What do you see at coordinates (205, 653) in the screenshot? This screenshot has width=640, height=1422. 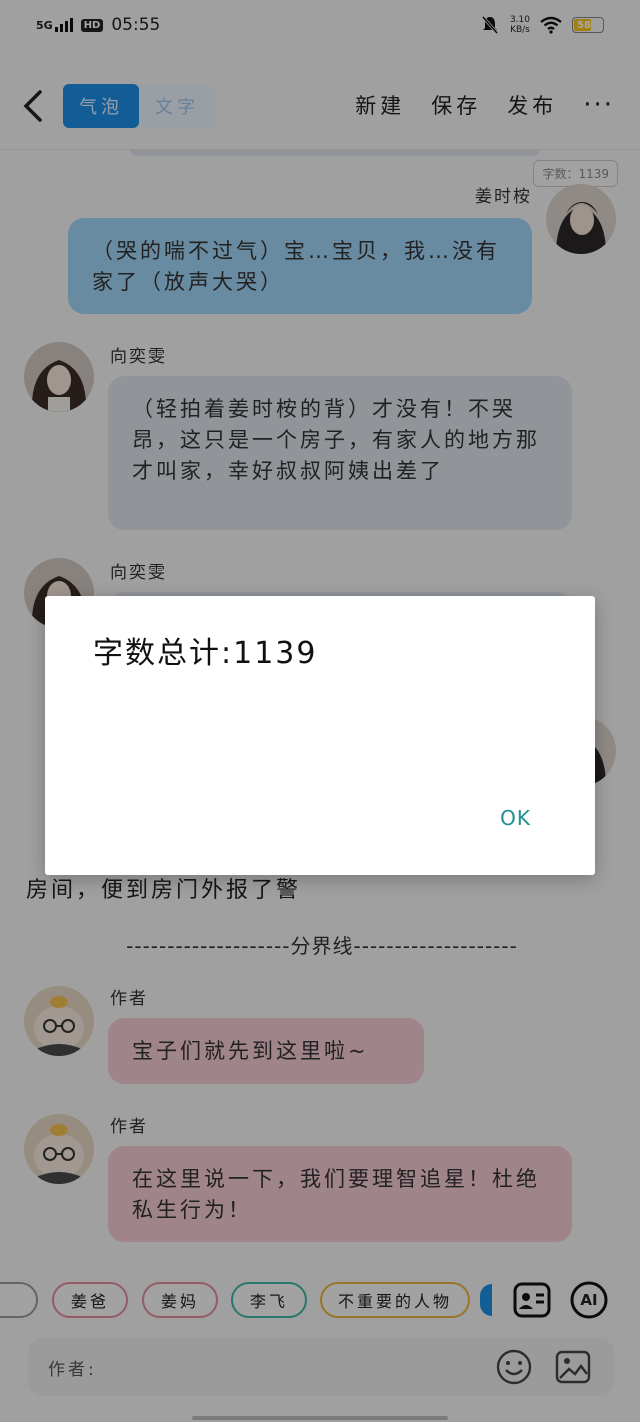 I see `dialog-message: 字数总计:1139` at bounding box center [205, 653].